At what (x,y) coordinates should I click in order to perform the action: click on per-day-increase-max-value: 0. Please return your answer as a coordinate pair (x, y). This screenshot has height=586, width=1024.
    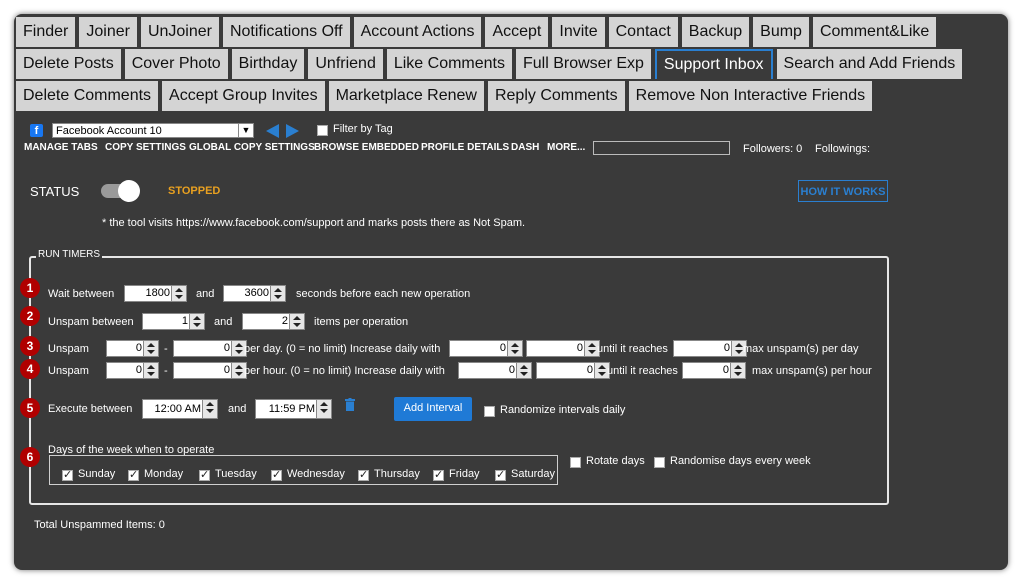
    Looking at the image, I should click on (579, 348).